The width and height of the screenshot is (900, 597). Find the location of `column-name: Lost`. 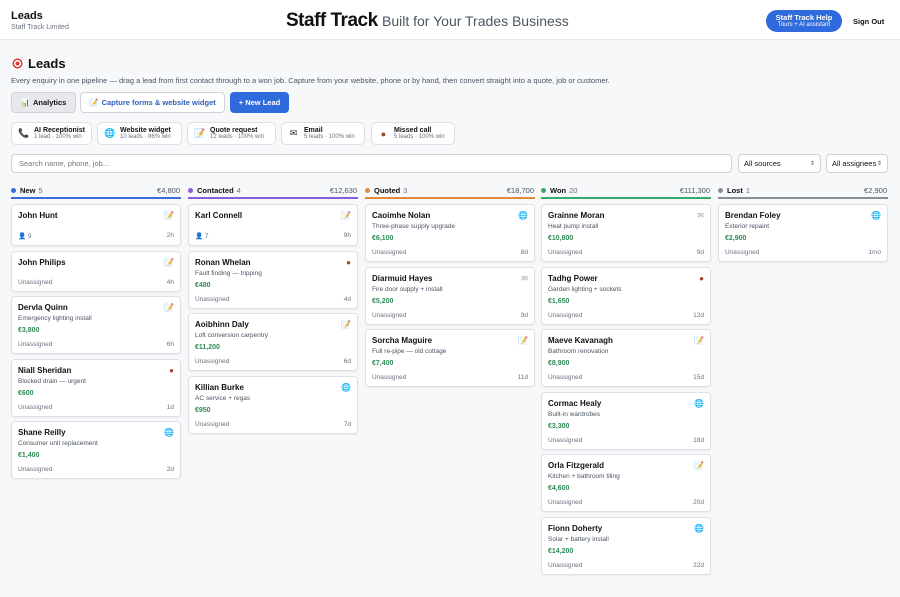

column-name: Lost is located at coordinates (735, 190).